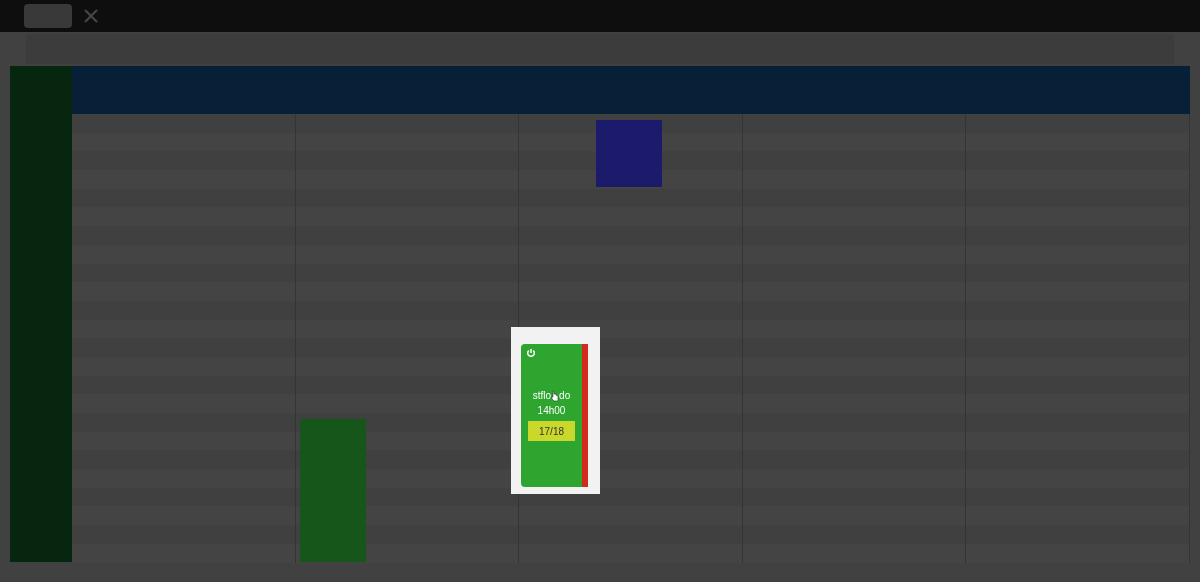  What do you see at coordinates (552, 411) in the screenshot?
I see `event-time: 14h00` at bounding box center [552, 411].